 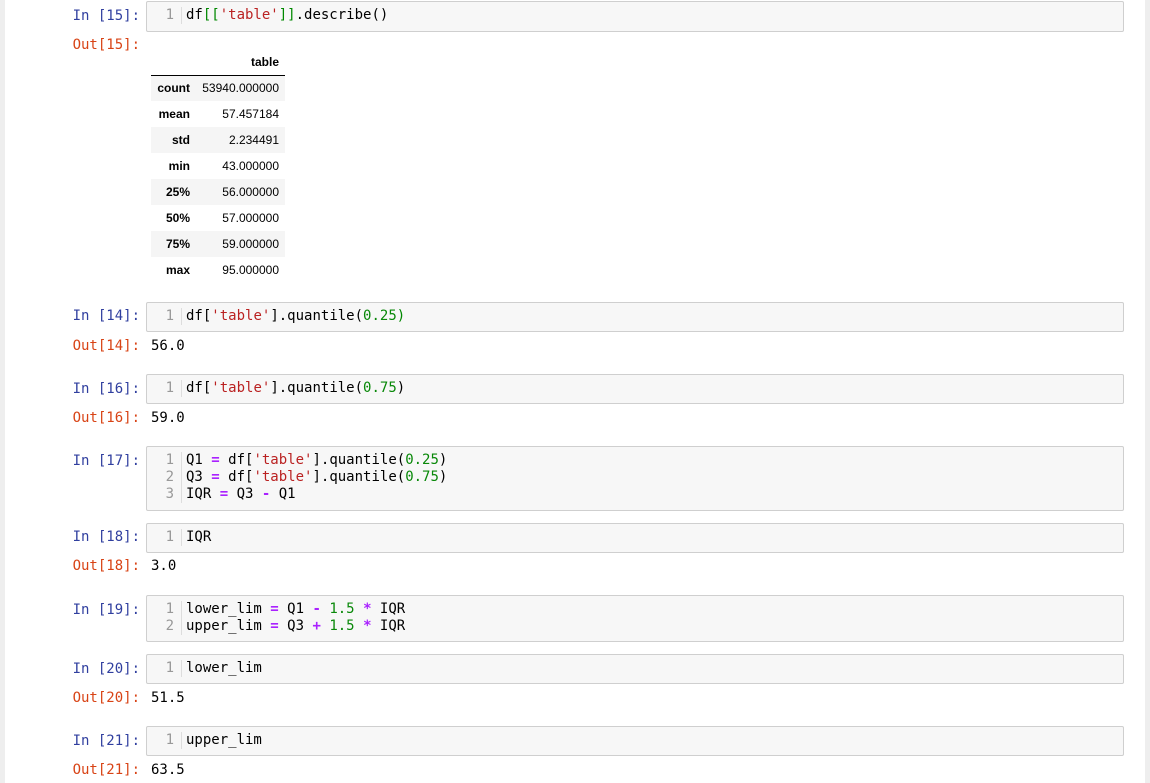 What do you see at coordinates (164, 566) in the screenshot?
I see `output-text: 3.0` at bounding box center [164, 566].